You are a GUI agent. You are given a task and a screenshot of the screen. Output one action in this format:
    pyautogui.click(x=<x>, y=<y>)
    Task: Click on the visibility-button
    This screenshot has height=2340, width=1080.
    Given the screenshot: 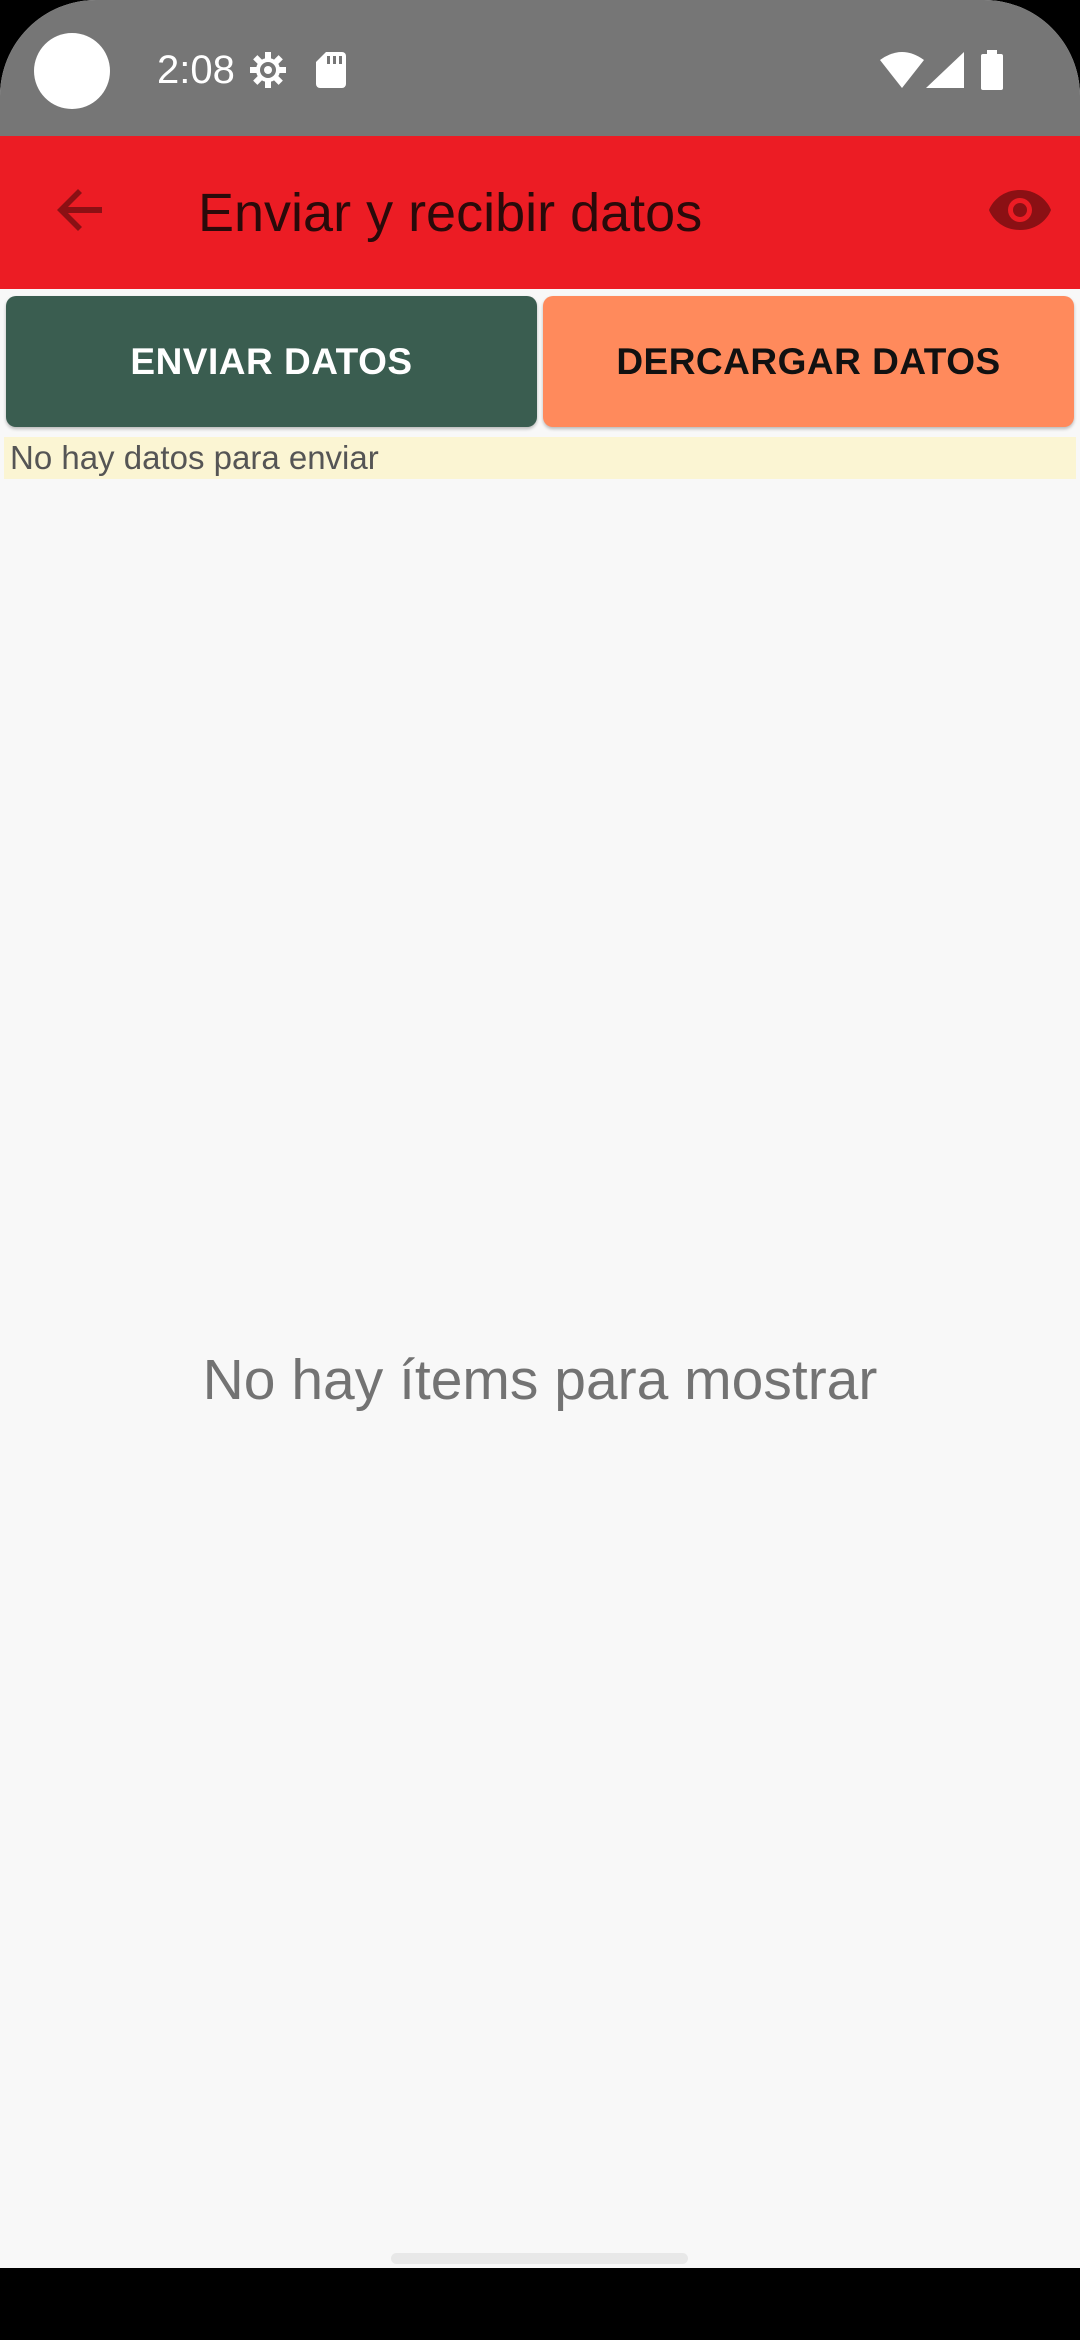 What is the action you would take?
    pyautogui.click(x=1020, y=212)
    